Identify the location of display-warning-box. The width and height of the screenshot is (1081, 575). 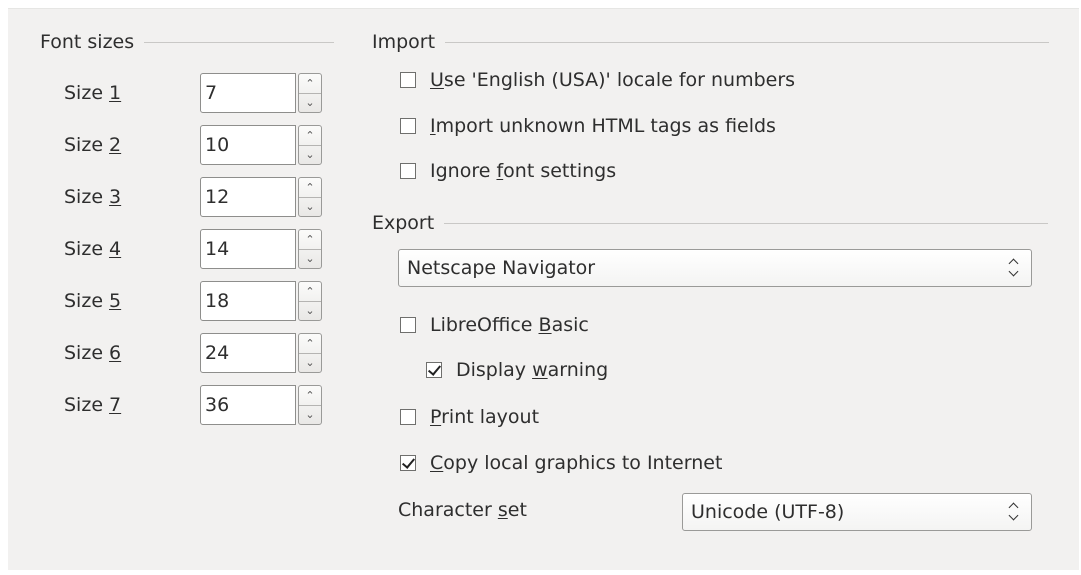
(434, 370).